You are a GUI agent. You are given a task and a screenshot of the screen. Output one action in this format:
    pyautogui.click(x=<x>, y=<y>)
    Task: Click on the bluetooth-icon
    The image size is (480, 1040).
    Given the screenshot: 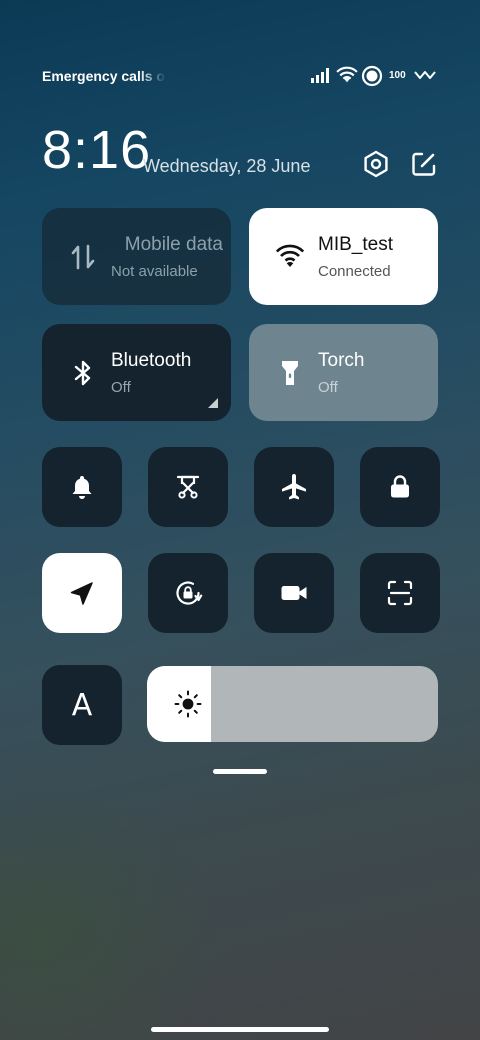 What is the action you would take?
    pyautogui.click(x=82, y=373)
    